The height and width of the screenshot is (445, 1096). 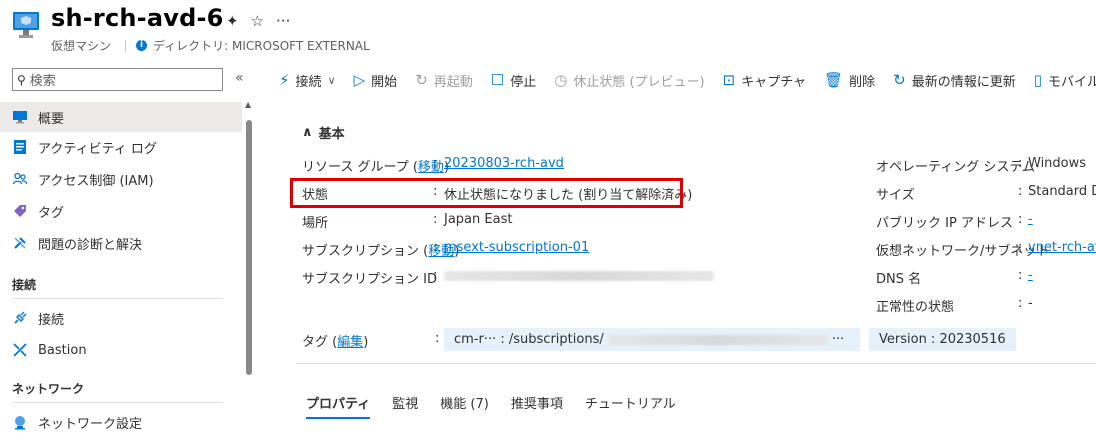 I want to click on sidebar-item-iam: アクセス制御 (IAM), so click(x=121, y=179).